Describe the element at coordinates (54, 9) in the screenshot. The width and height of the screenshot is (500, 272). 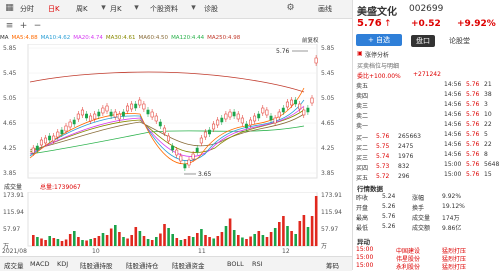
I see `tab-daily-k: 日K` at that location.